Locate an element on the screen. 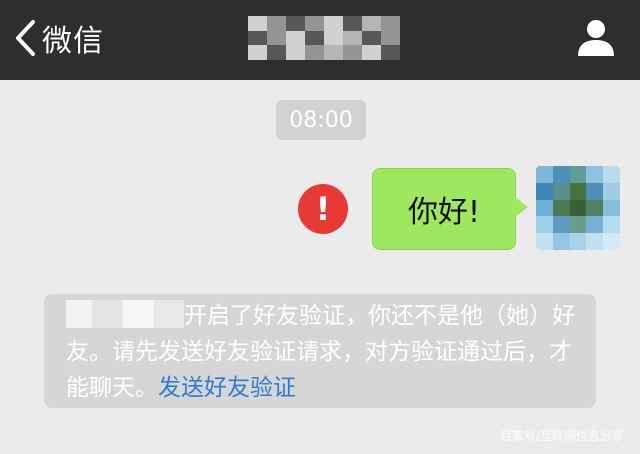  back-button: 微信 is located at coordinates (59, 38).